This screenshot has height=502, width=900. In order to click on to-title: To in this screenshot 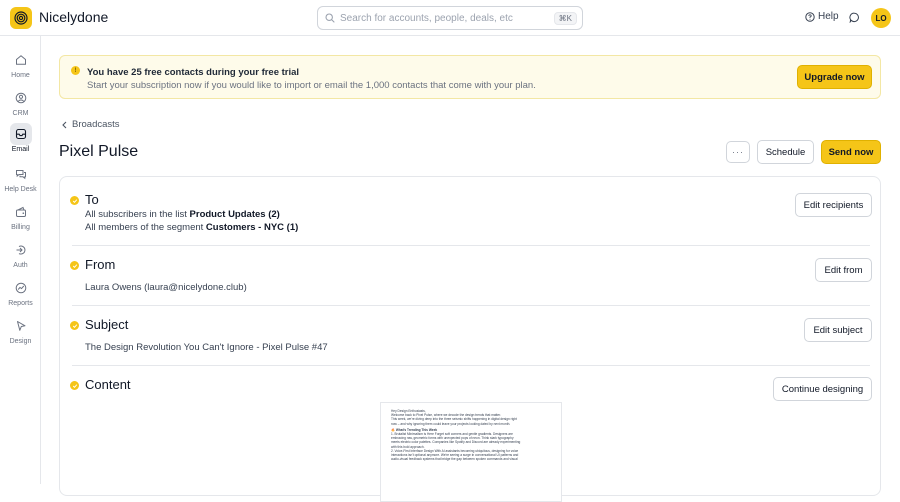, I will do `click(92, 199)`.